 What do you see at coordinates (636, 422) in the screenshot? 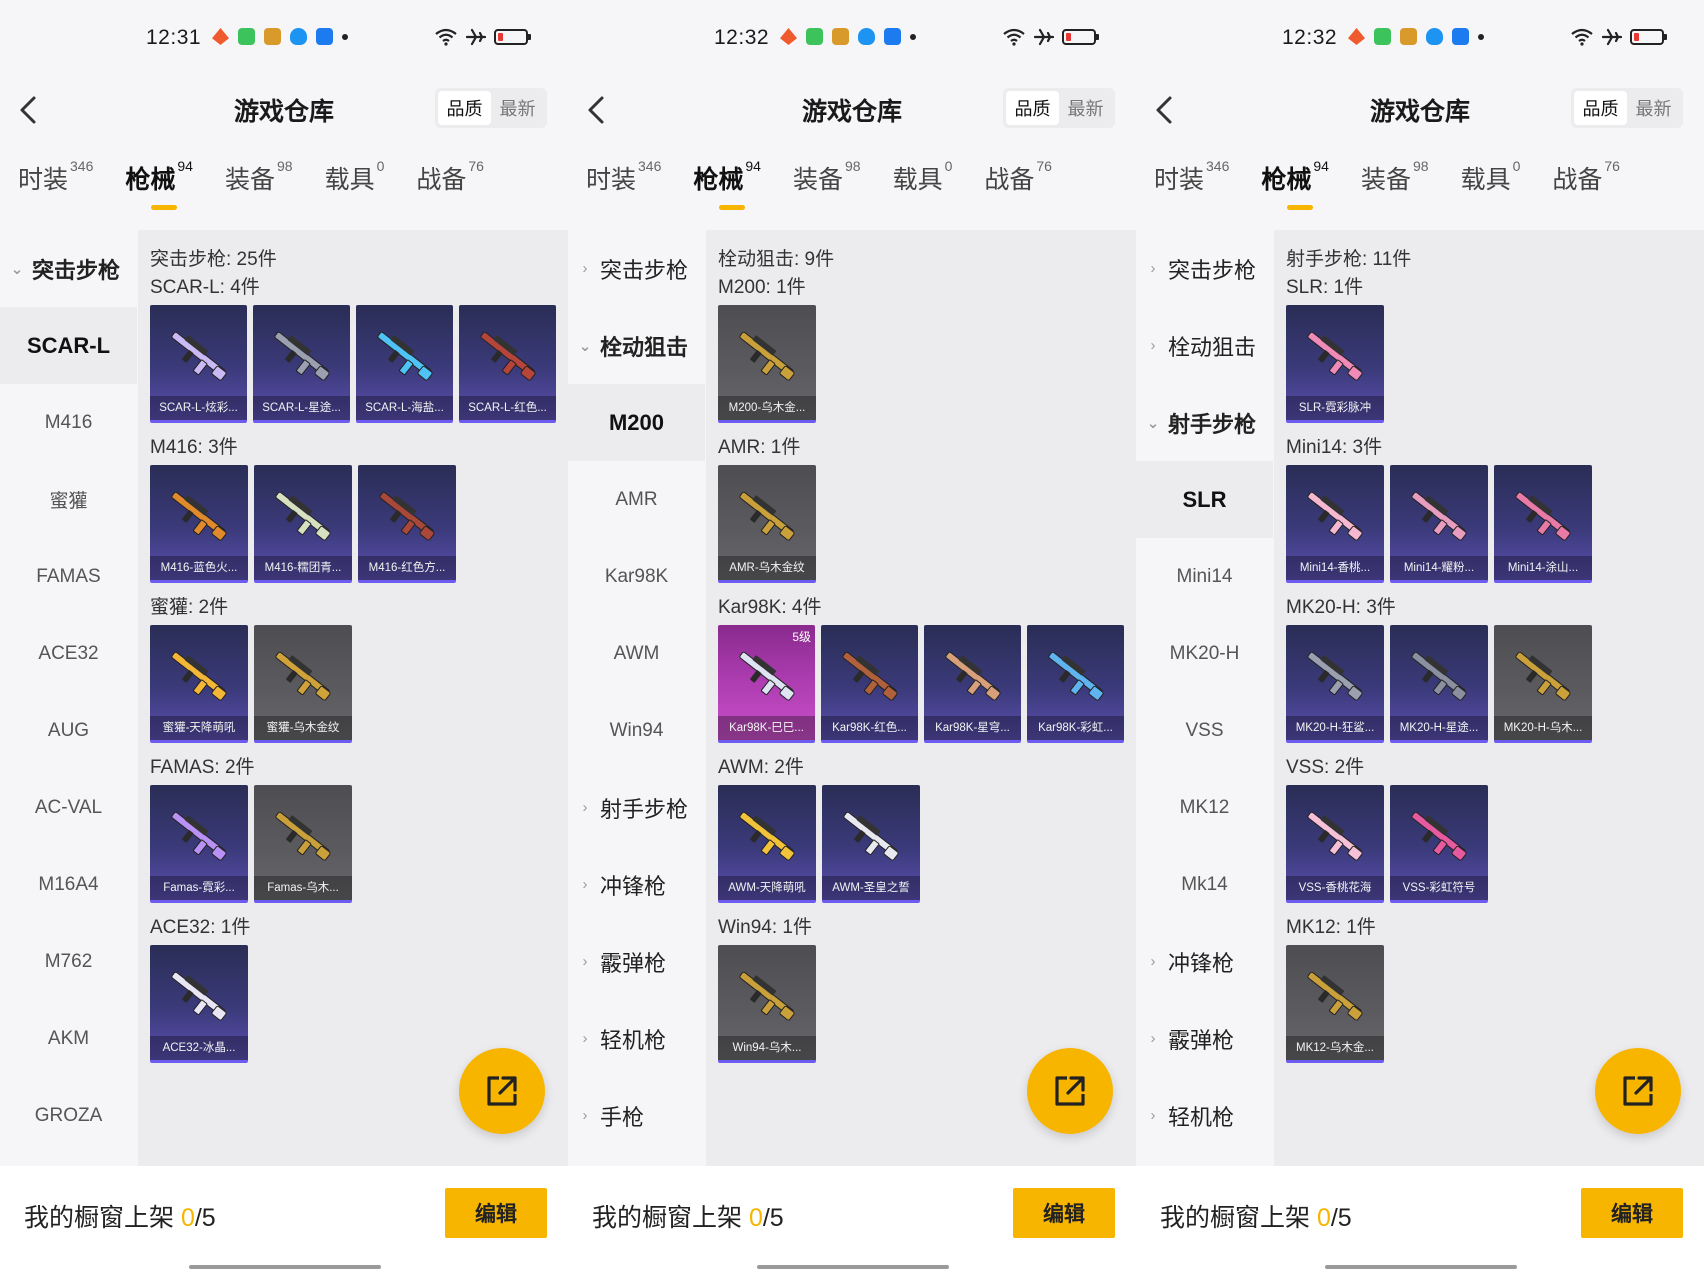
I see `sidebar-item: M200` at bounding box center [636, 422].